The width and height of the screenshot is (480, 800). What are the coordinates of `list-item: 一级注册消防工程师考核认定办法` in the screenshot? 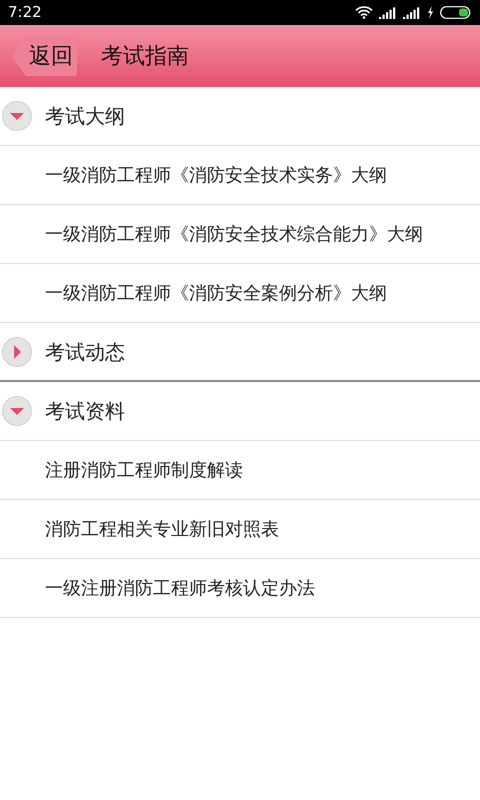 It's located at (240, 588).